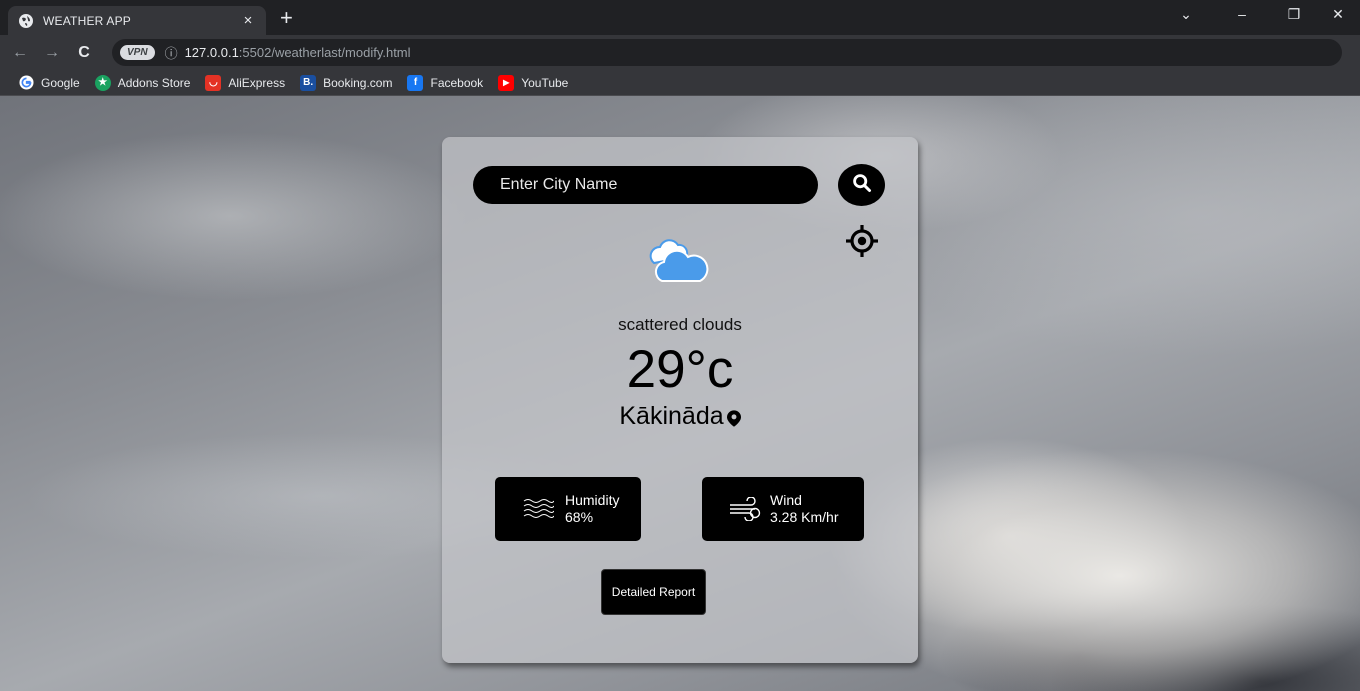 This screenshot has height=691, width=1360. I want to click on wind-value: 3.28 Km/hr, so click(804, 517).